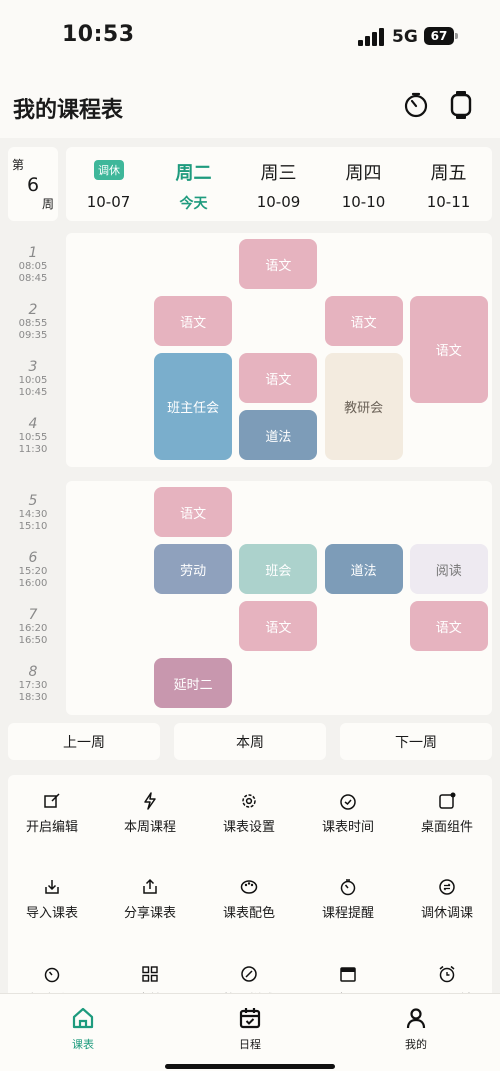  Describe the element at coordinates (108, 202) in the screenshot. I see `day-date: 10-07` at that location.